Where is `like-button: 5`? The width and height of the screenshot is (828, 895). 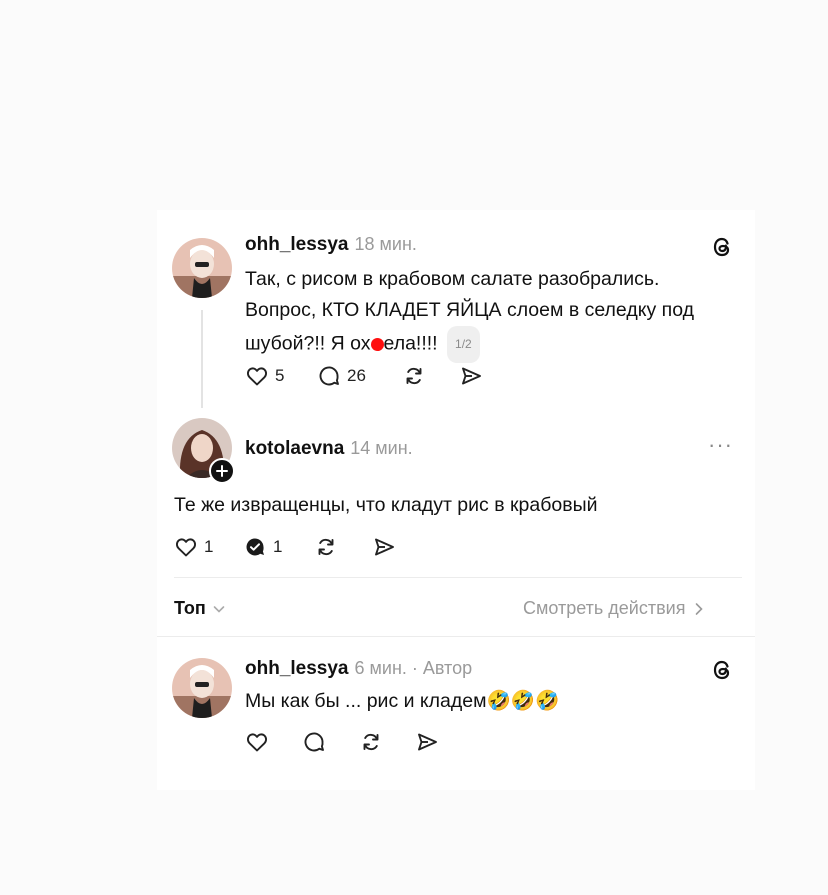
like-button: 5 is located at coordinates (264, 376).